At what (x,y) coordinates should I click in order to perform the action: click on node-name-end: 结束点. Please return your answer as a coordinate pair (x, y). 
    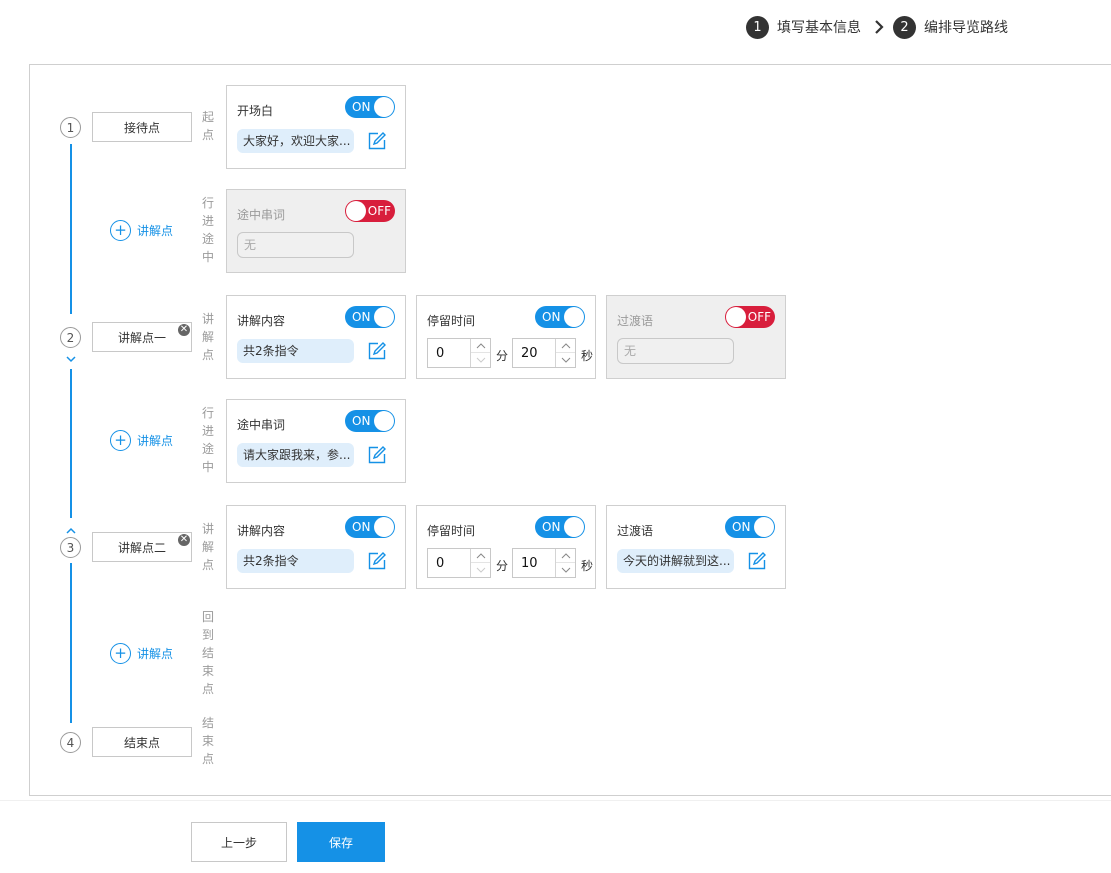
    Looking at the image, I should click on (142, 742).